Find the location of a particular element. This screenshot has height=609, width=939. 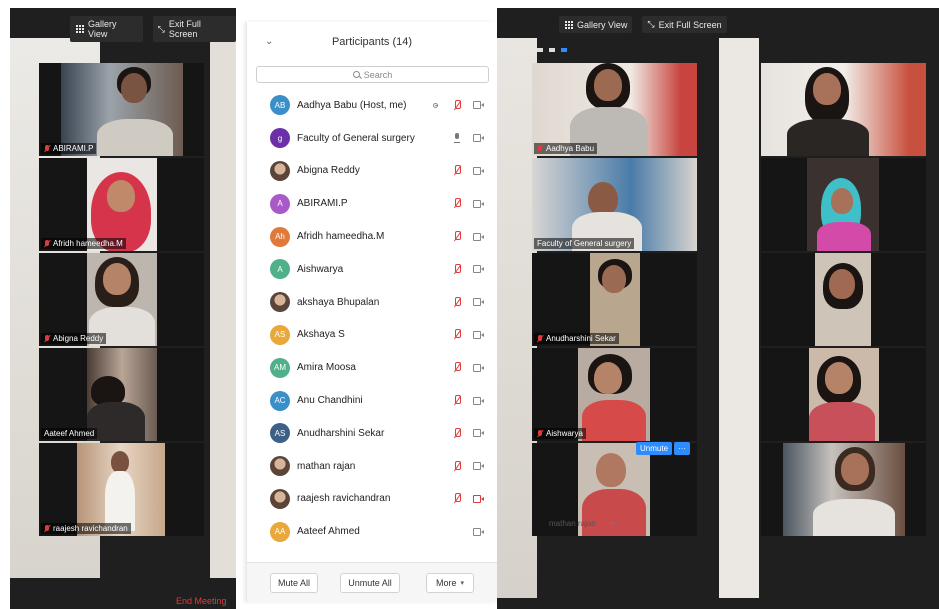

avatar: AB is located at coordinates (280, 105).